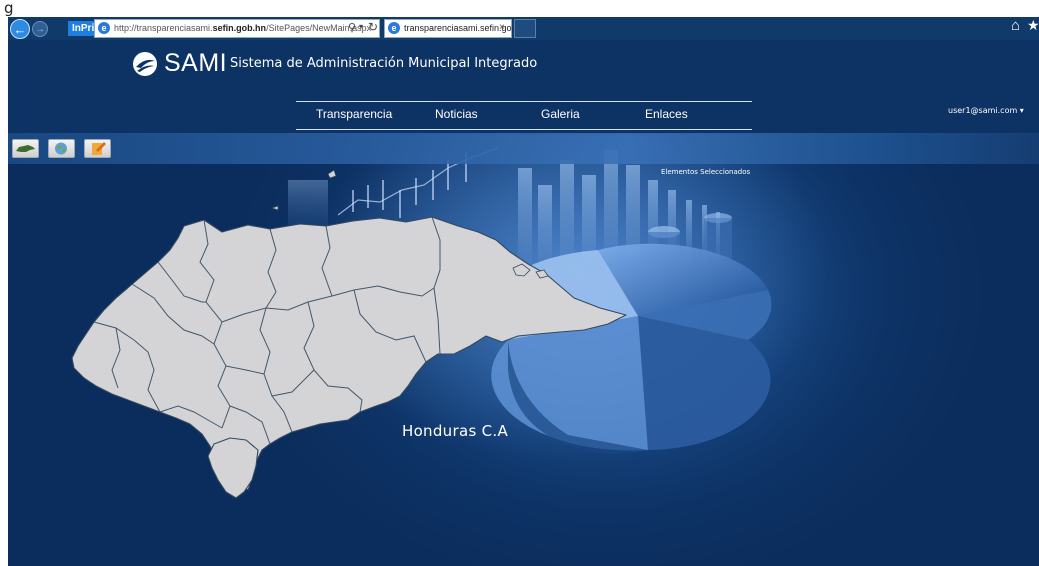 This screenshot has height=566, width=1039. What do you see at coordinates (233, 468) in the screenshot?
I see `map-region-south` at bounding box center [233, 468].